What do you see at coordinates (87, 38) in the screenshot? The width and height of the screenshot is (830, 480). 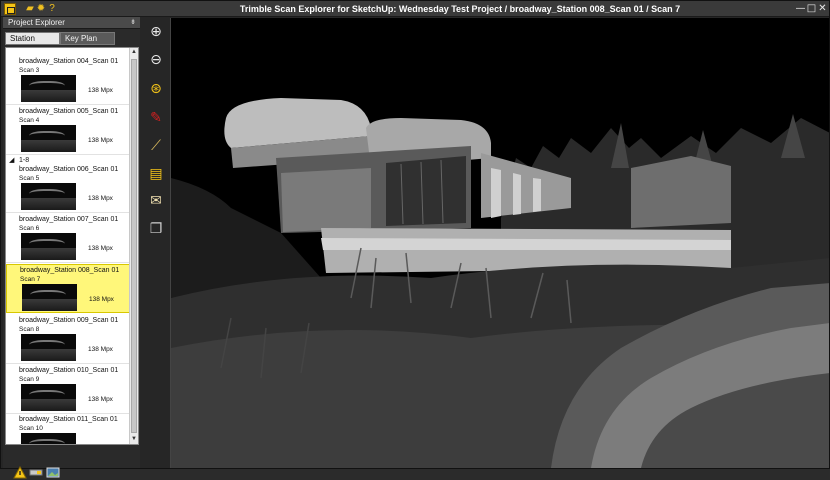 I see `tab-key-plan: Key Plan` at bounding box center [87, 38].